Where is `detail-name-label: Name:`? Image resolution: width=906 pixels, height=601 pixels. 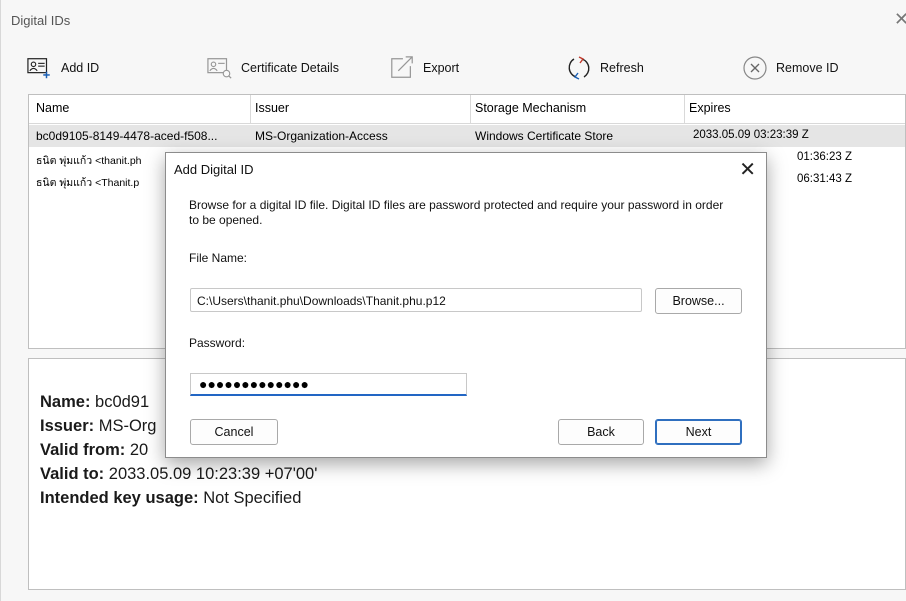
detail-name-label: Name: is located at coordinates (65, 402).